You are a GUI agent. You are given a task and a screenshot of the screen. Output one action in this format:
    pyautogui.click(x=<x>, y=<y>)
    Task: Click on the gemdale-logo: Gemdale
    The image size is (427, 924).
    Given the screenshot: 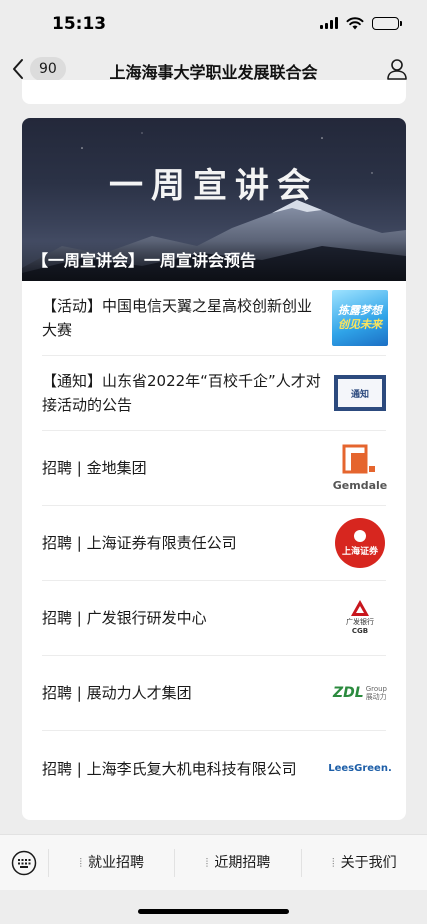 What is the action you would take?
    pyautogui.click(x=360, y=468)
    